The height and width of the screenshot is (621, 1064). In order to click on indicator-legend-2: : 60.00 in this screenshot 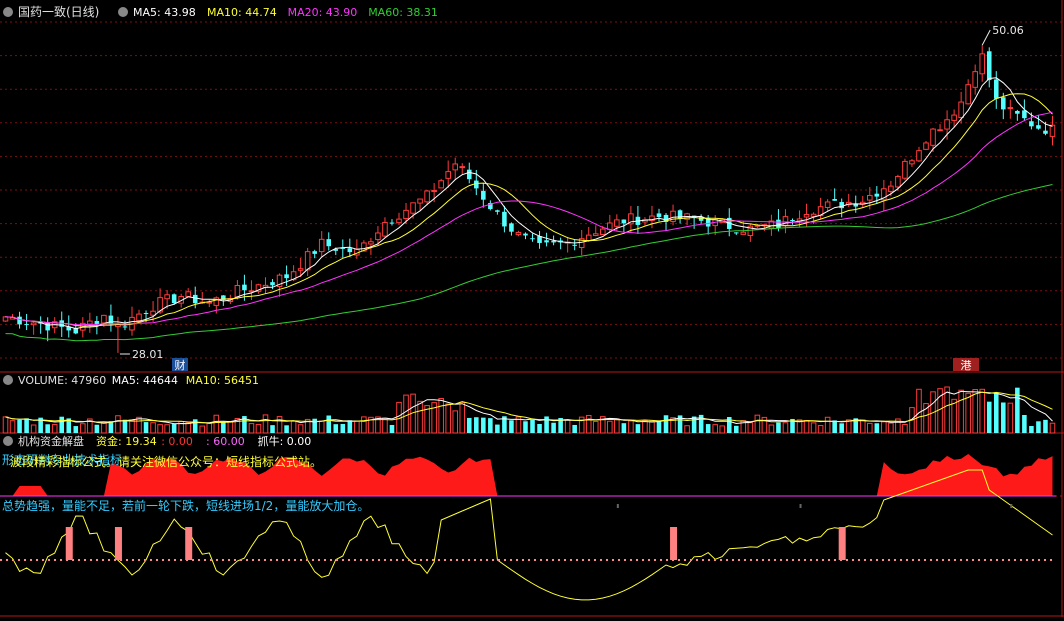, I will do `click(225, 441)`.